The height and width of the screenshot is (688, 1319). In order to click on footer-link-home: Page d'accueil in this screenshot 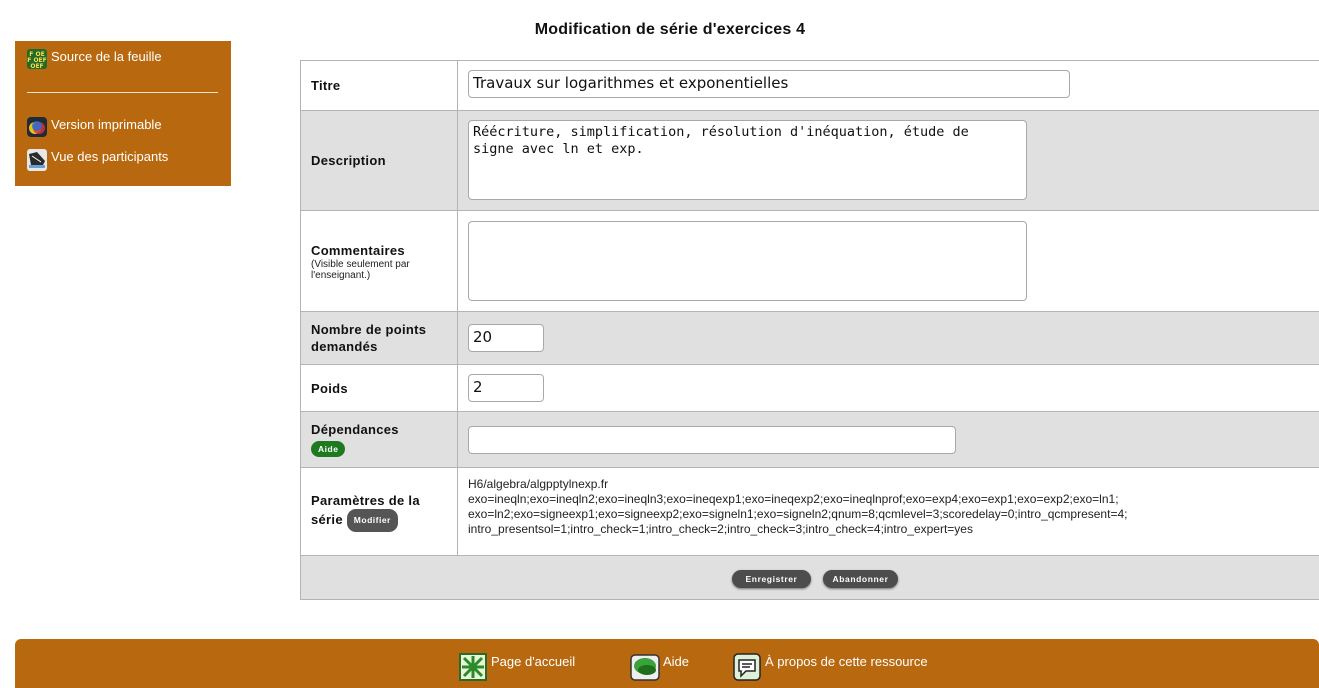, I will do `click(517, 667)`.